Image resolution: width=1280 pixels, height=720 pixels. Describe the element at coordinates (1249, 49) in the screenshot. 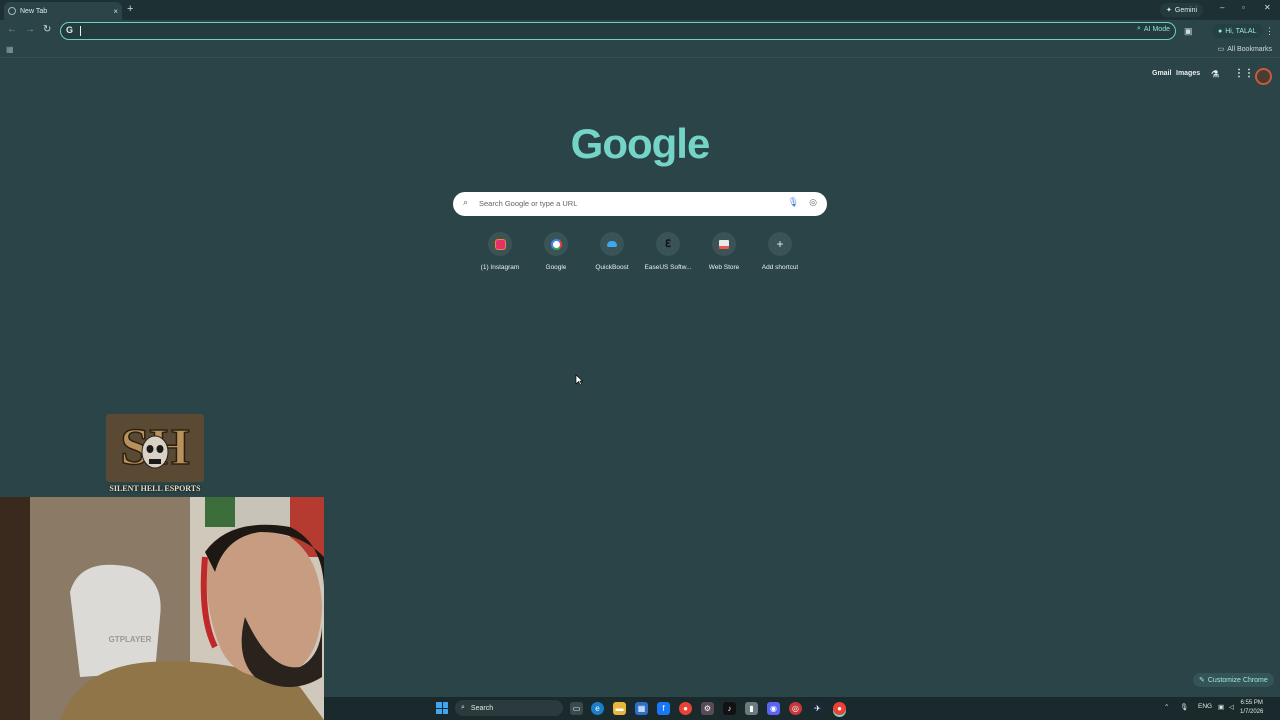

I see `all-bookmarks-label: All Bookmarks` at that location.